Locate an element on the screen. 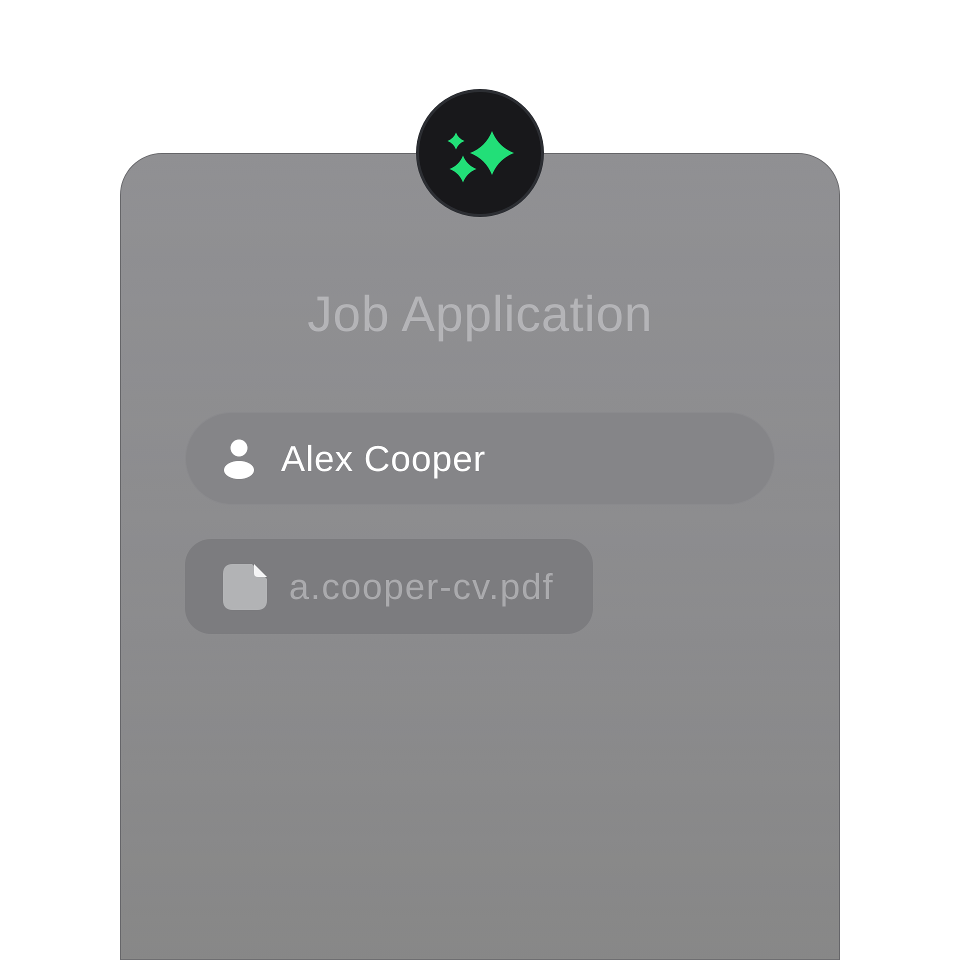 The height and width of the screenshot is (960, 960). name-field: Alex Cooper is located at coordinates (480, 458).